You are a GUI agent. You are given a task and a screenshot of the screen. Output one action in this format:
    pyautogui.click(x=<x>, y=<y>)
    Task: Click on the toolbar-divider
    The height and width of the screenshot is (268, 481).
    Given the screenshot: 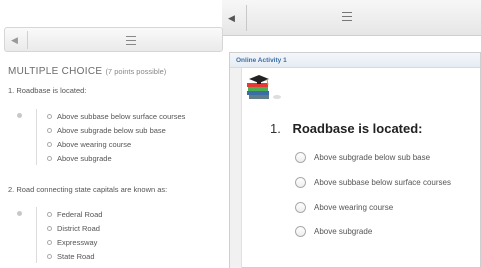 What is the action you would take?
    pyautogui.click(x=246, y=18)
    